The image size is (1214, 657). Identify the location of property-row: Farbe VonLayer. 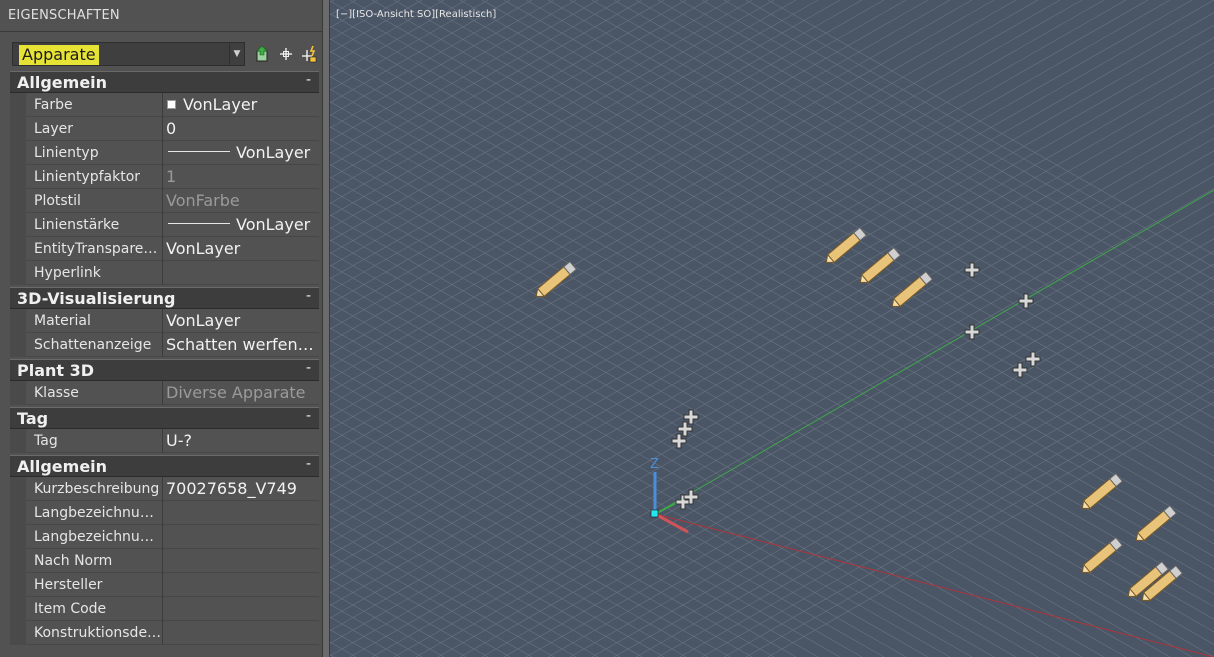
(164, 105).